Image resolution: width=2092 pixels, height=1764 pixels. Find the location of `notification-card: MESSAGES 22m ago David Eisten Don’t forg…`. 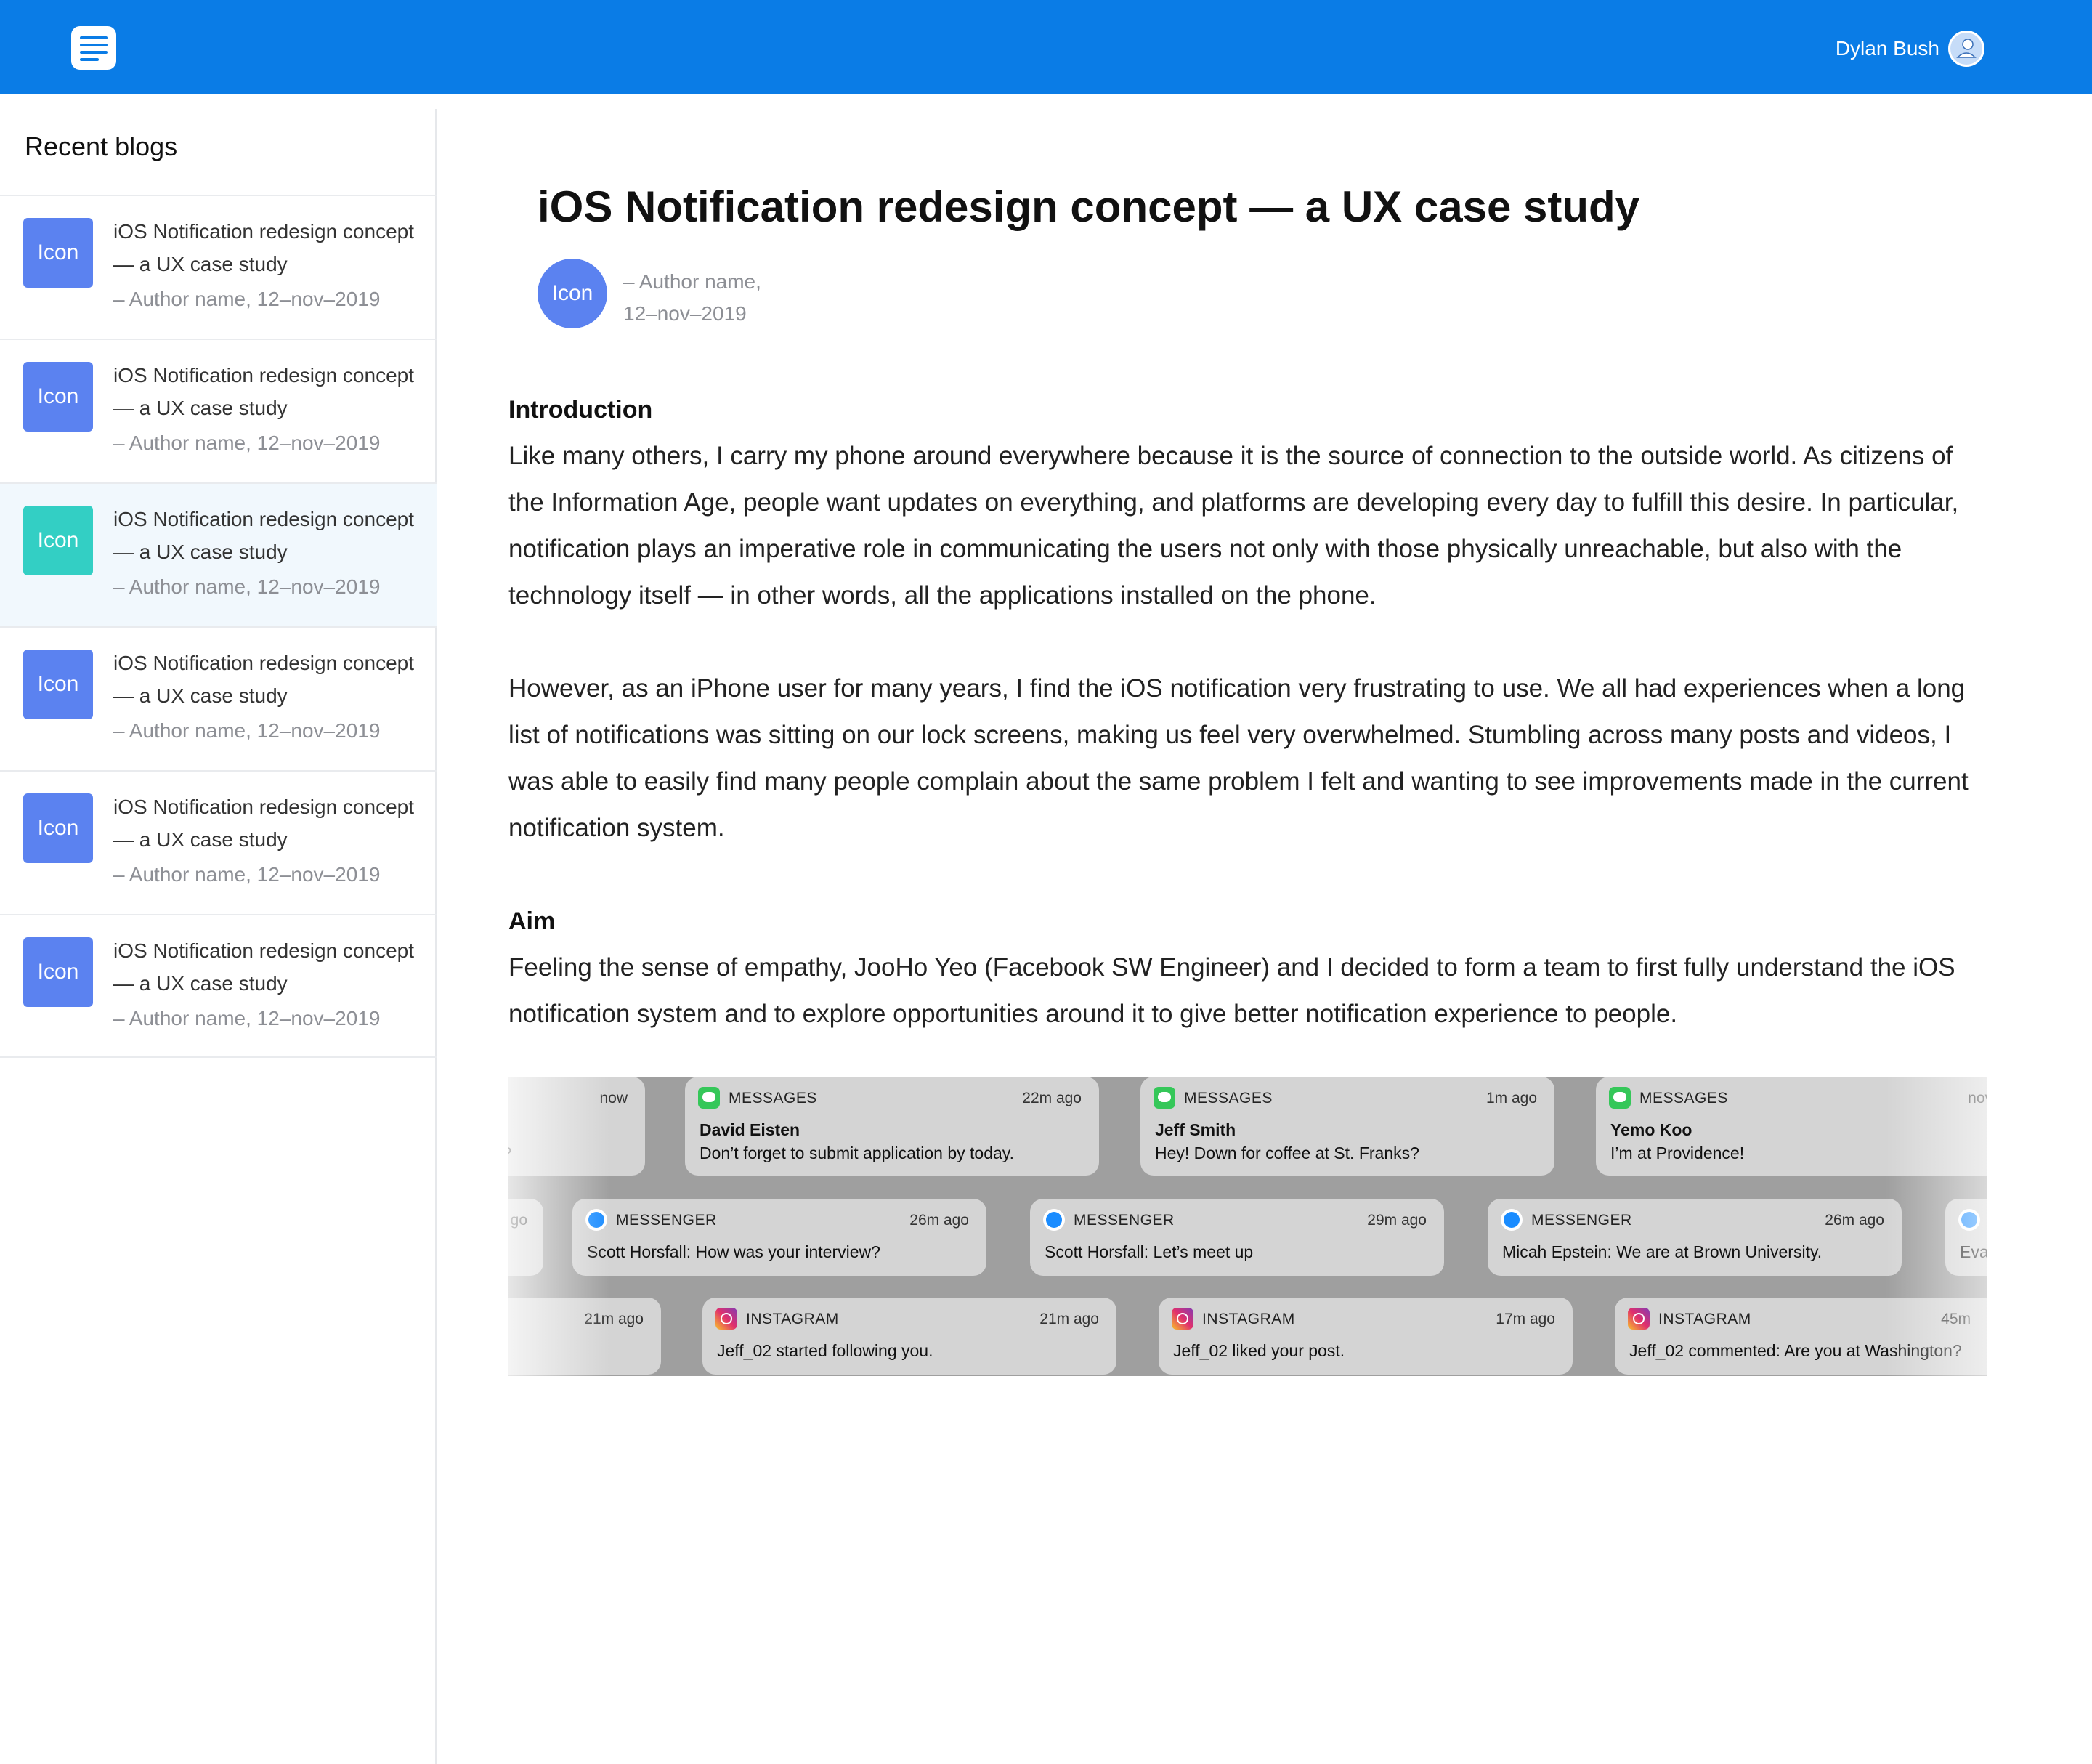

notification-card: MESSAGES 22m ago David Eisten Don’t forg… is located at coordinates (892, 1126).